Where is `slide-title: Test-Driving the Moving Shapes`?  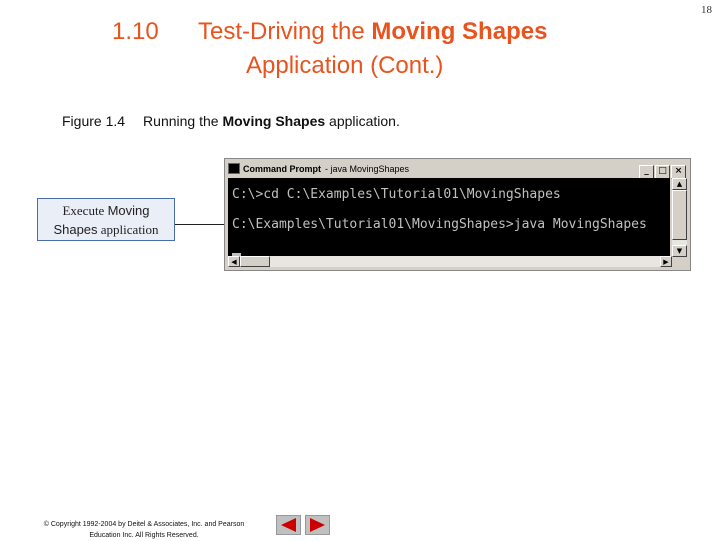
slide-title: Test-Driving the Moving Shapes is located at coordinates (372, 32).